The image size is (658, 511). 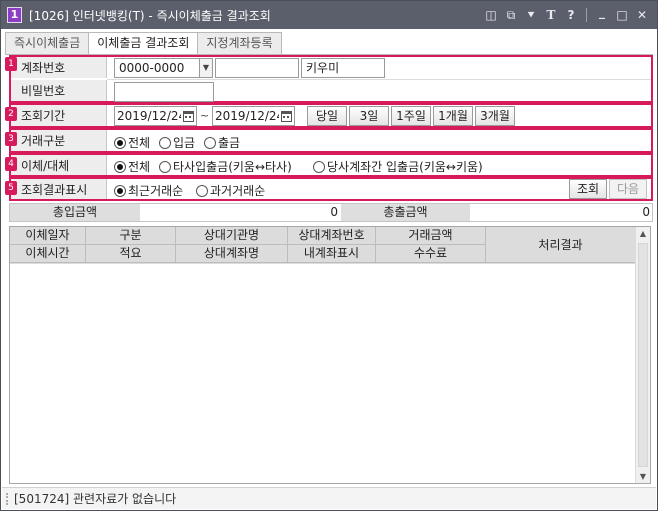 I want to click on password-input, so click(x=164, y=92).